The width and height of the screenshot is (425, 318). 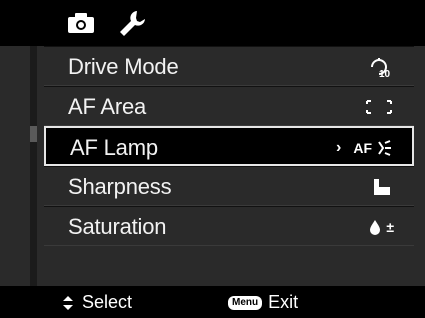 I want to click on tab-camera, so click(x=81, y=23).